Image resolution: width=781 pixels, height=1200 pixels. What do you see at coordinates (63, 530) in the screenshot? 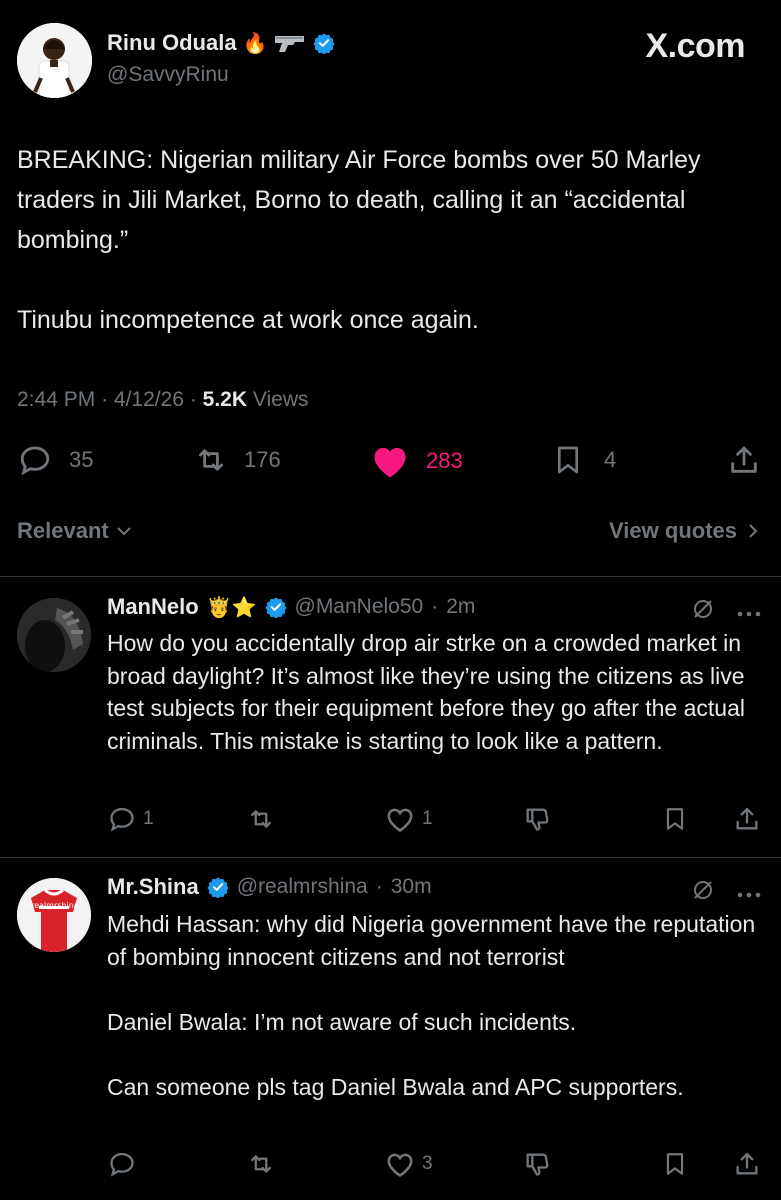
I see `sort-label: Relevant` at bounding box center [63, 530].